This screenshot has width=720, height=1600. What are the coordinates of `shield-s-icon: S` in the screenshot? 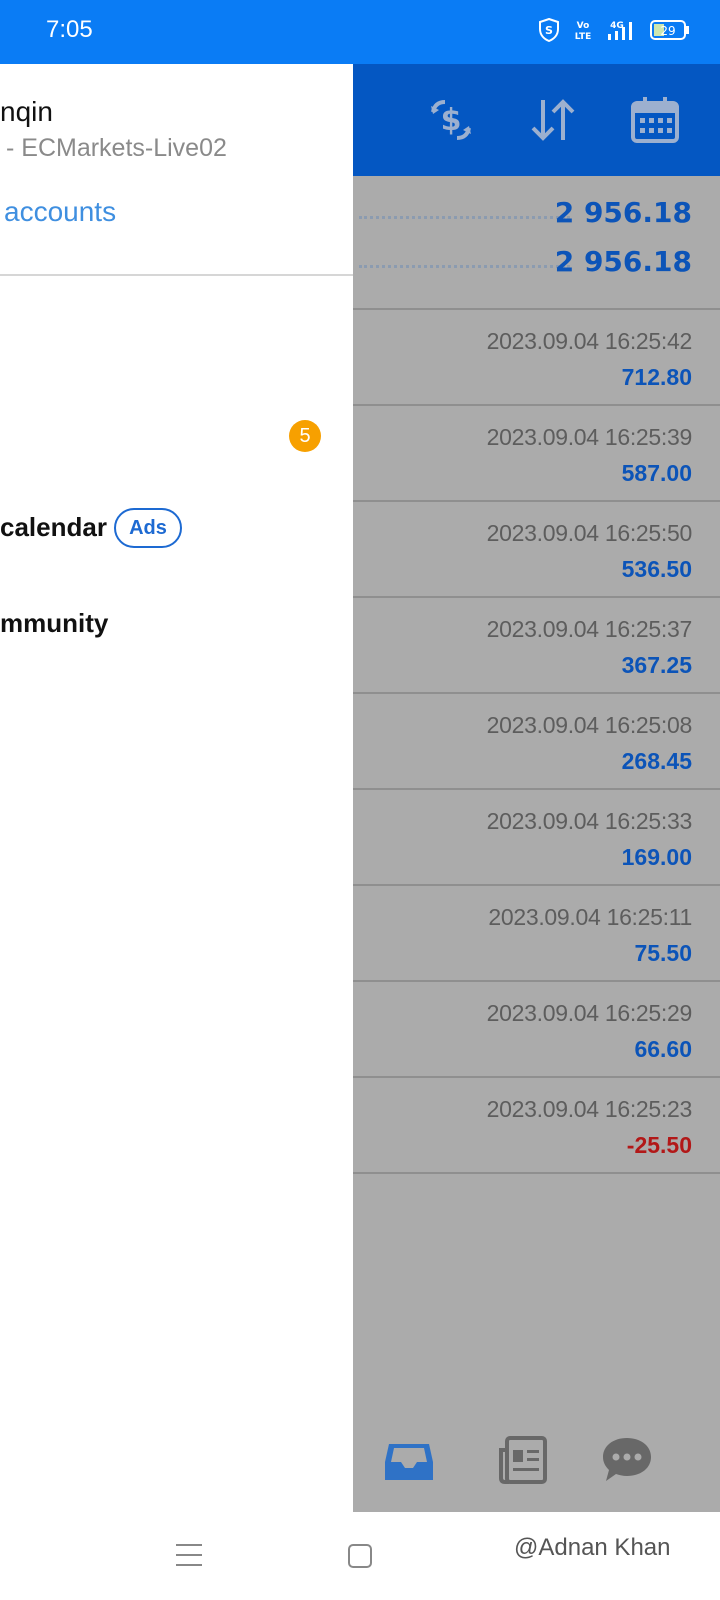 It's located at (549, 30).